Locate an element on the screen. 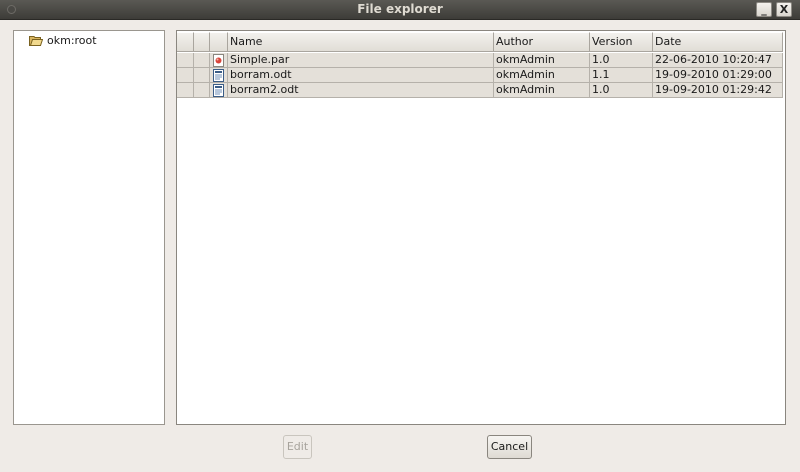 The height and width of the screenshot is (472, 800). column-header-version: Version is located at coordinates (621, 42).